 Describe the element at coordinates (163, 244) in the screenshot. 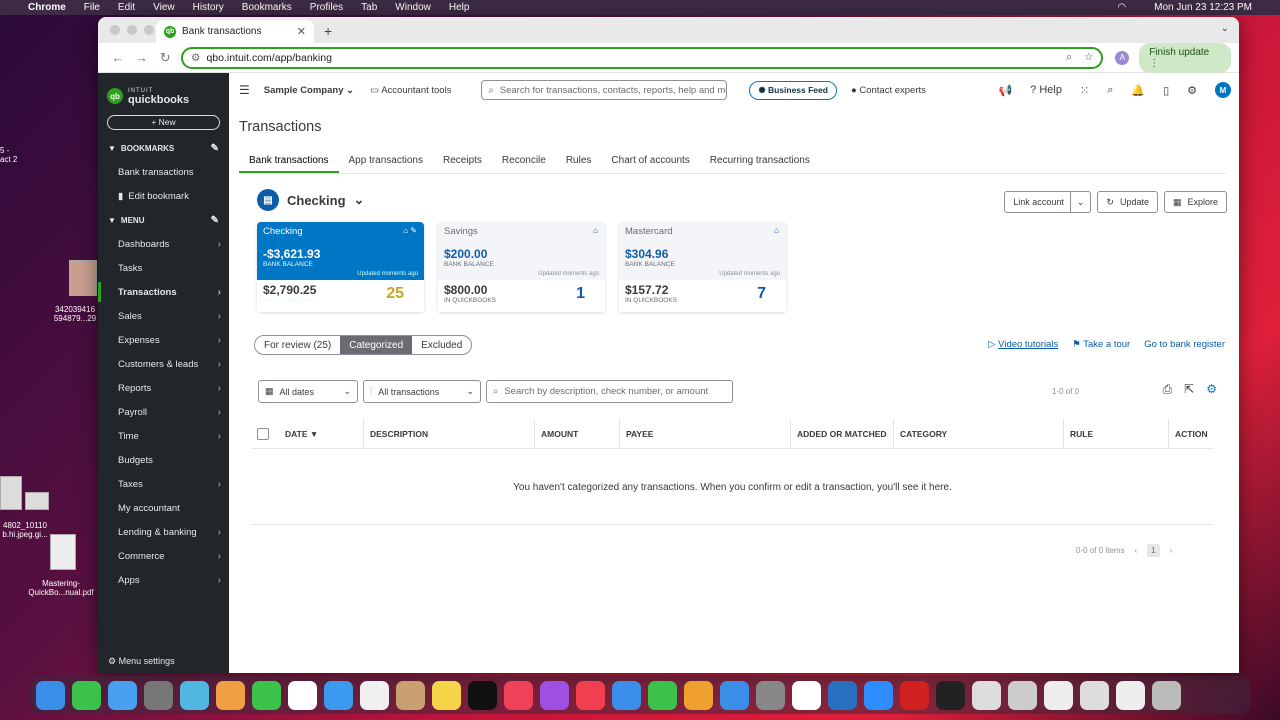

I see `sidebar-item-dashboards: Dashboards ›` at that location.